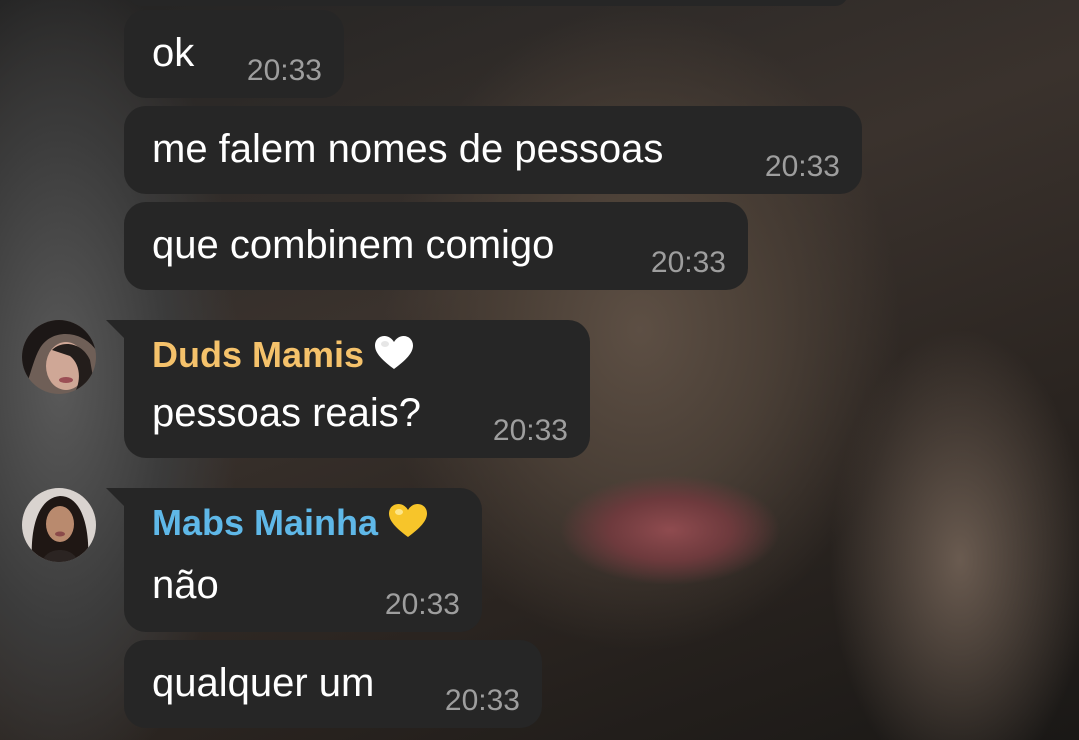 The height and width of the screenshot is (740, 1079). I want to click on message-bubble: qualquer um 20:33, so click(333, 684).